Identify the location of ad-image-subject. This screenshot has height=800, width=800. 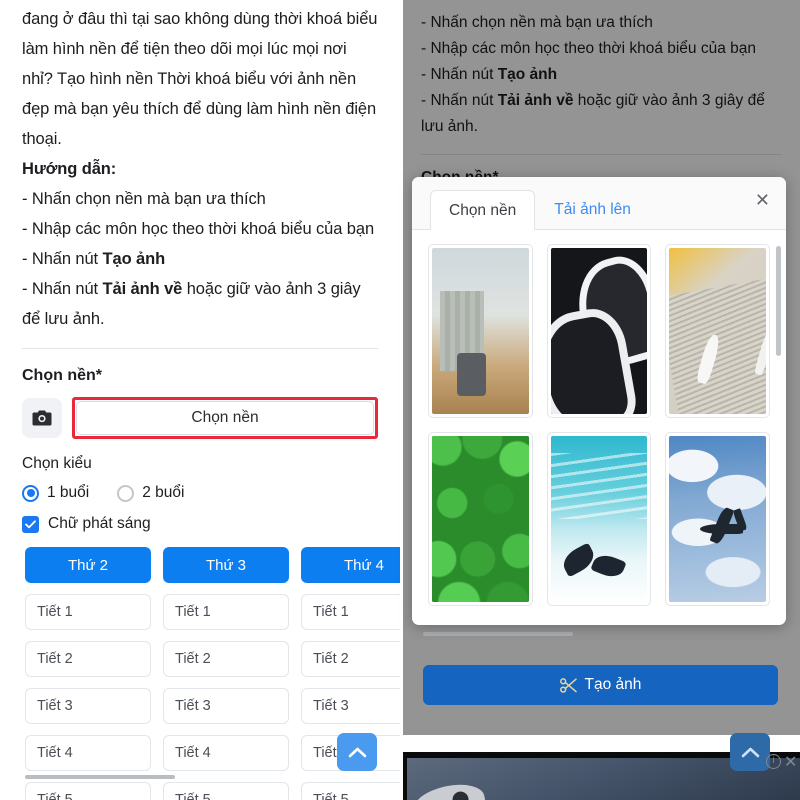
(449, 789).